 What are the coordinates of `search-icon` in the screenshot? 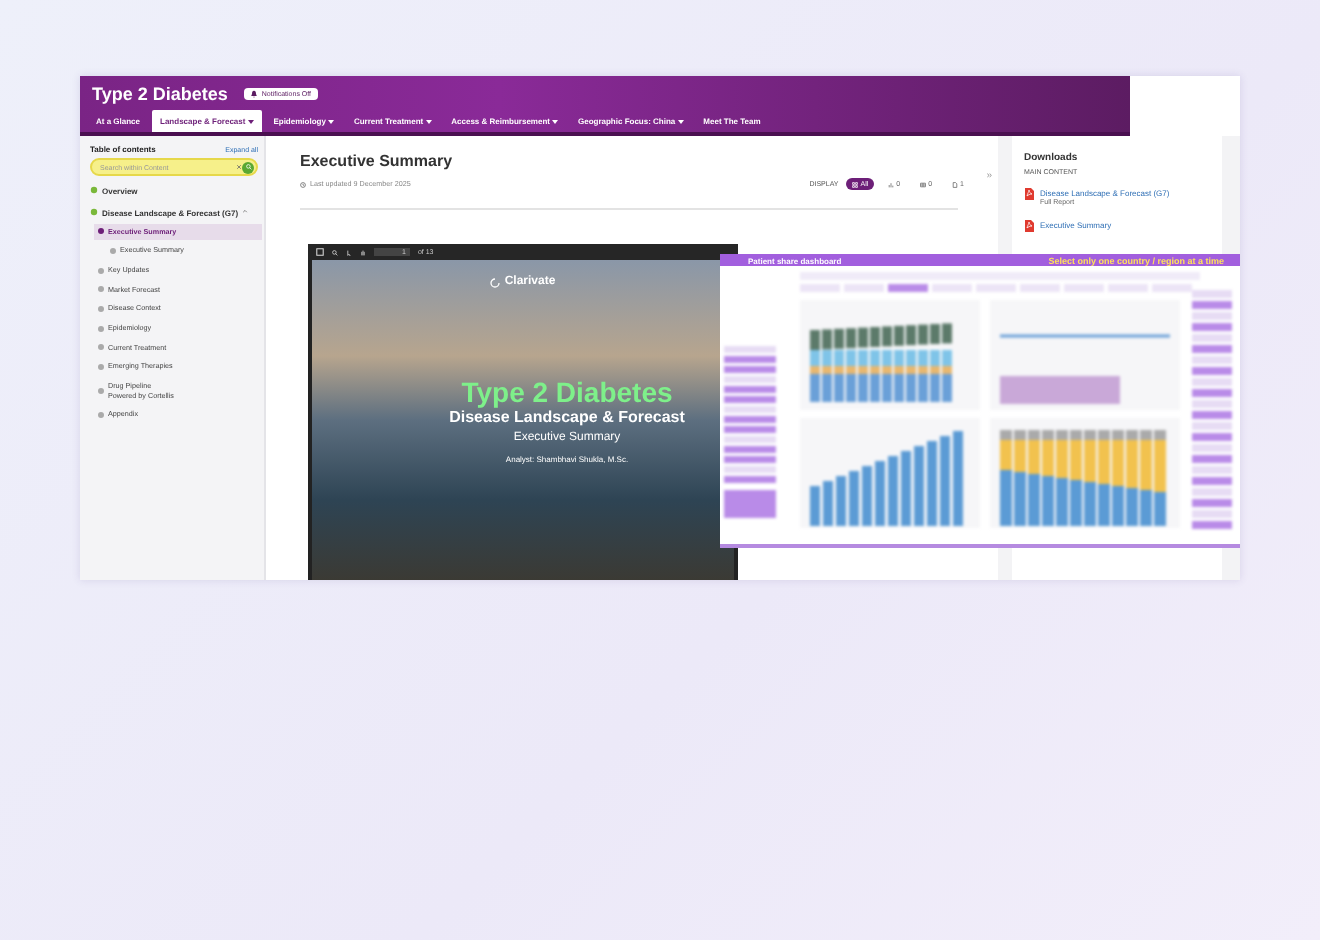 It's located at (248, 167).